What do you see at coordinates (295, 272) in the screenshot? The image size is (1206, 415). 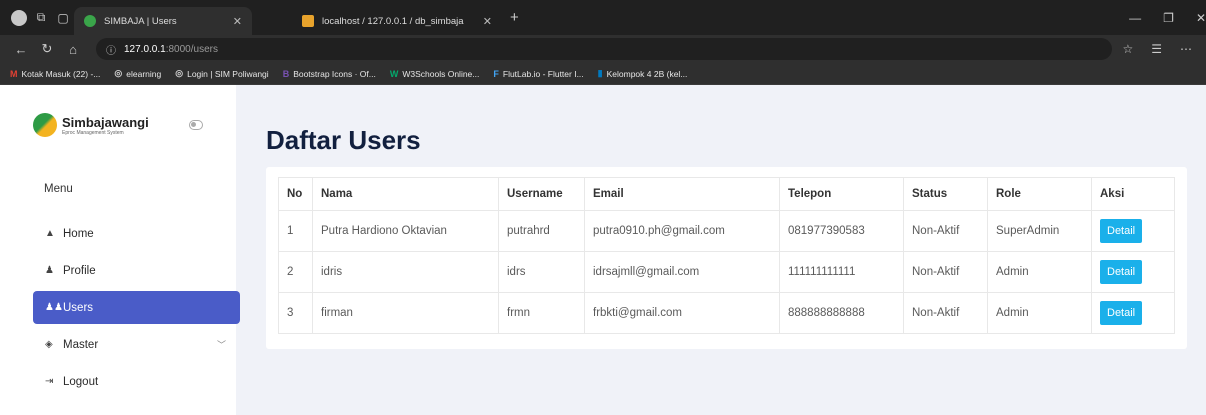 I see `cell-no: 2` at bounding box center [295, 272].